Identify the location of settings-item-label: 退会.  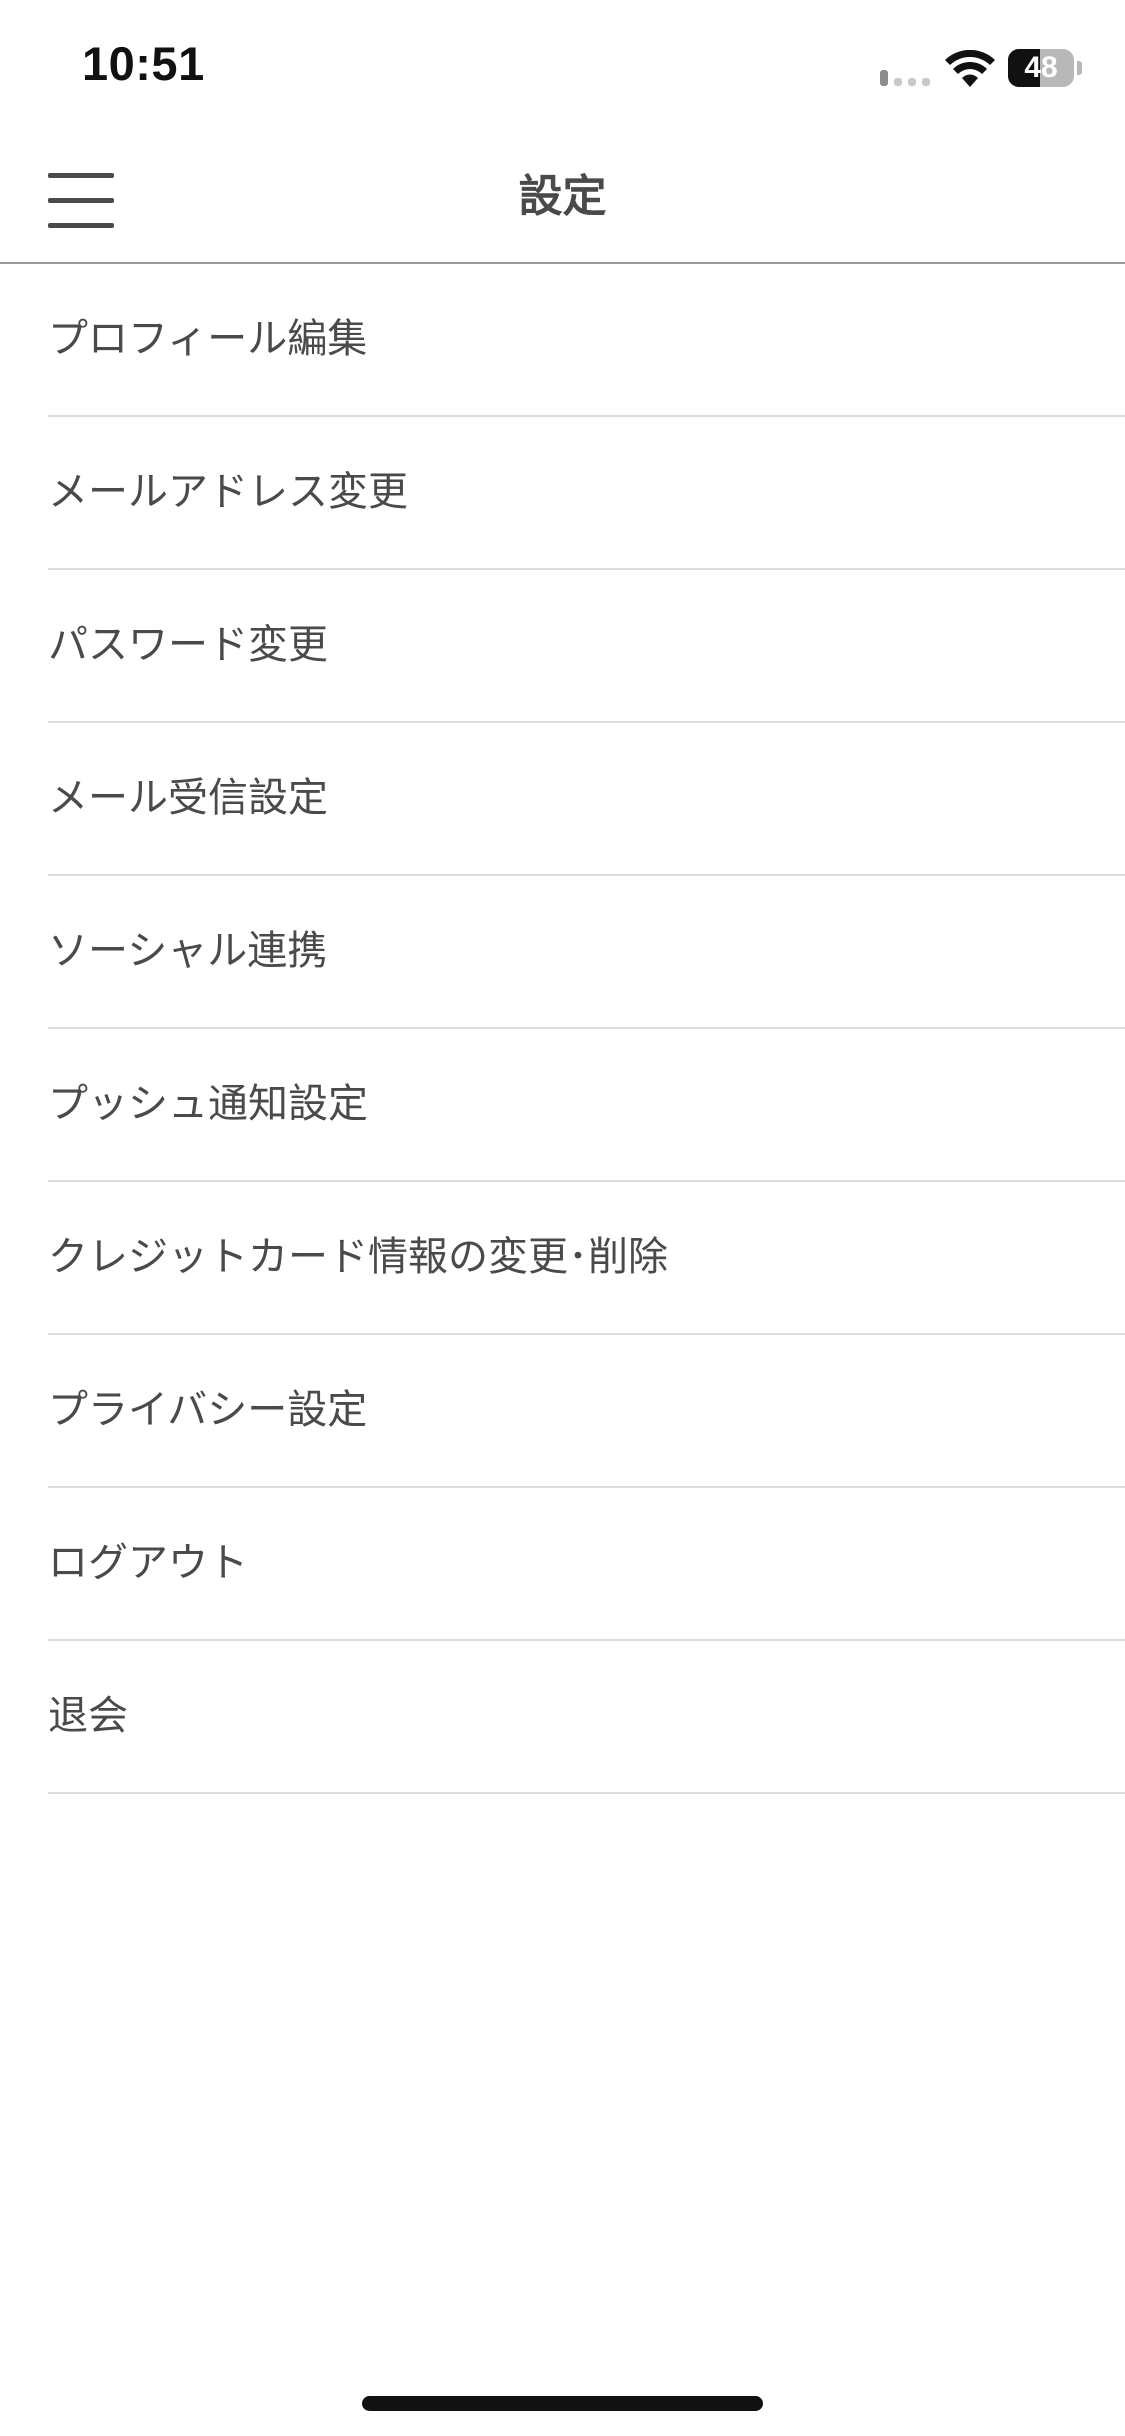
(88, 1716).